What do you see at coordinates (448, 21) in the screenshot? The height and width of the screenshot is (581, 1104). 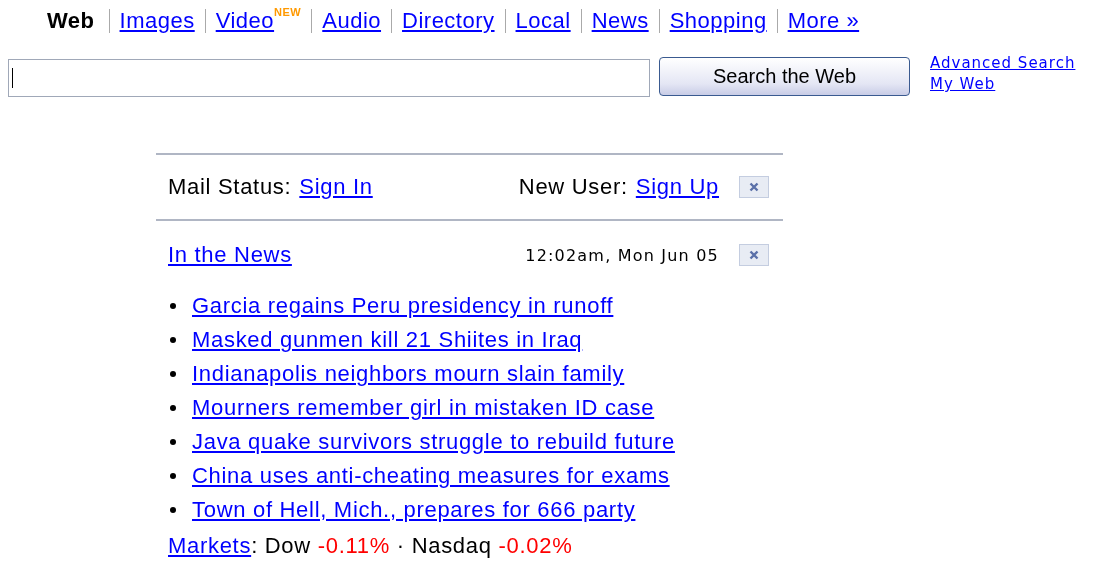 I see `nav-tab: Directory` at bounding box center [448, 21].